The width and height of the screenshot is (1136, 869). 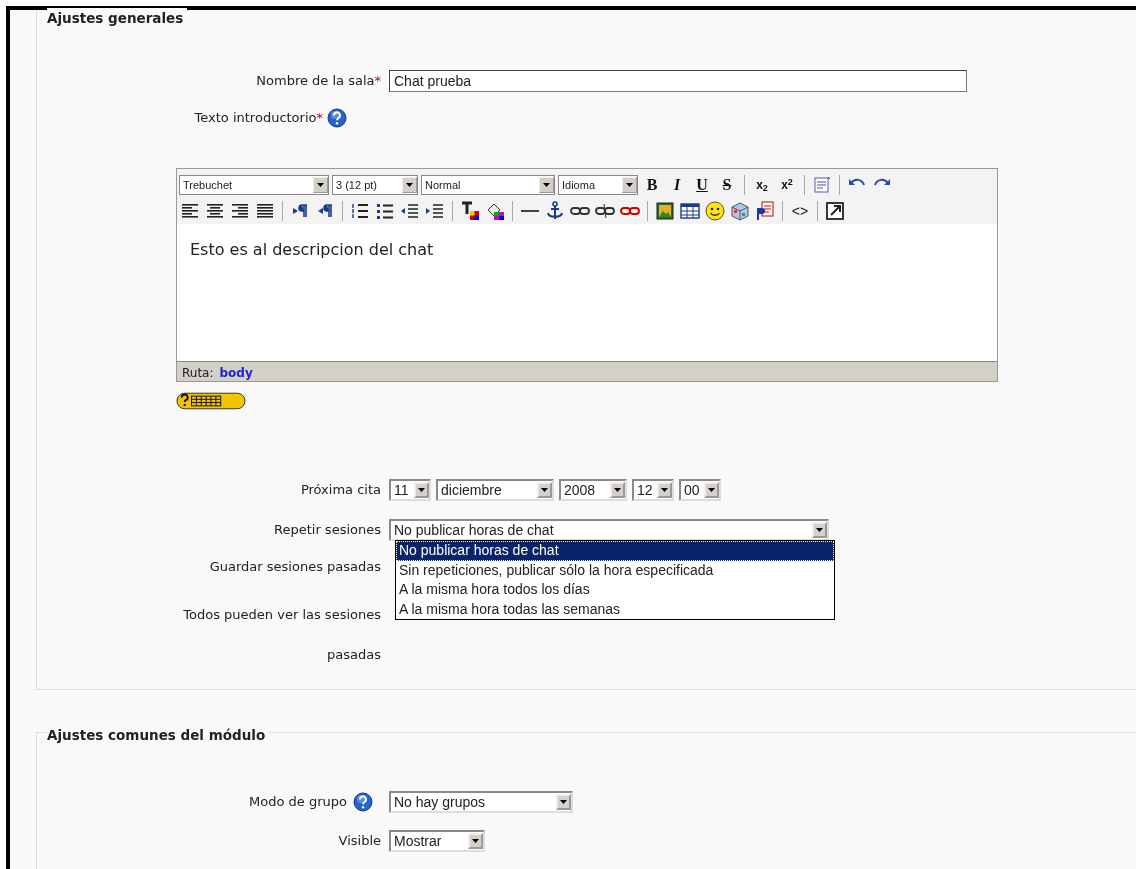 I want to click on field-label: Repetir sesiones, so click(x=327, y=530).